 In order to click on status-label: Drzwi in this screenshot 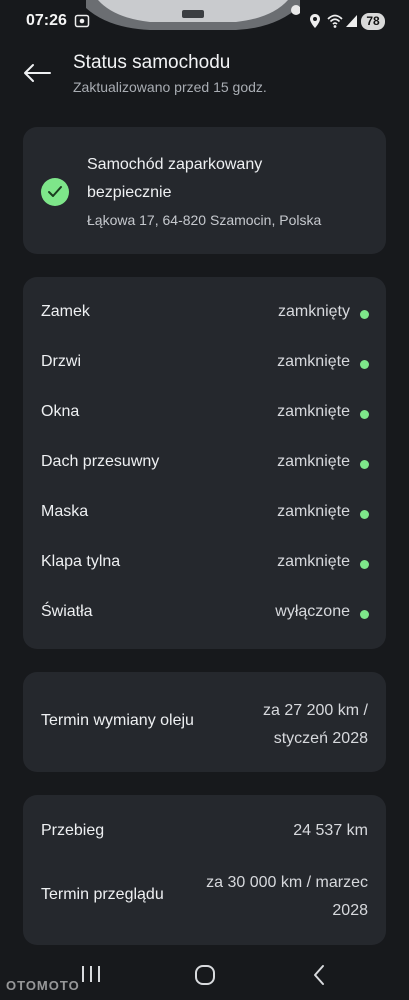, I will do `click(61, 361)`.